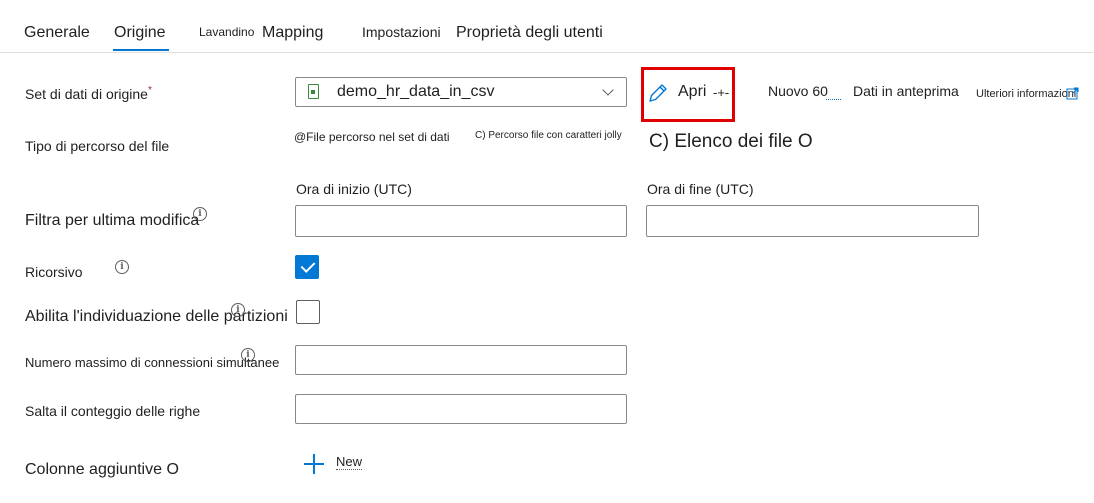 The image size is (1094, 503). What do you see at coordinates (349, 462) in the screenshot?
I see `new-column-button: New` at bounding box center [349, 462].